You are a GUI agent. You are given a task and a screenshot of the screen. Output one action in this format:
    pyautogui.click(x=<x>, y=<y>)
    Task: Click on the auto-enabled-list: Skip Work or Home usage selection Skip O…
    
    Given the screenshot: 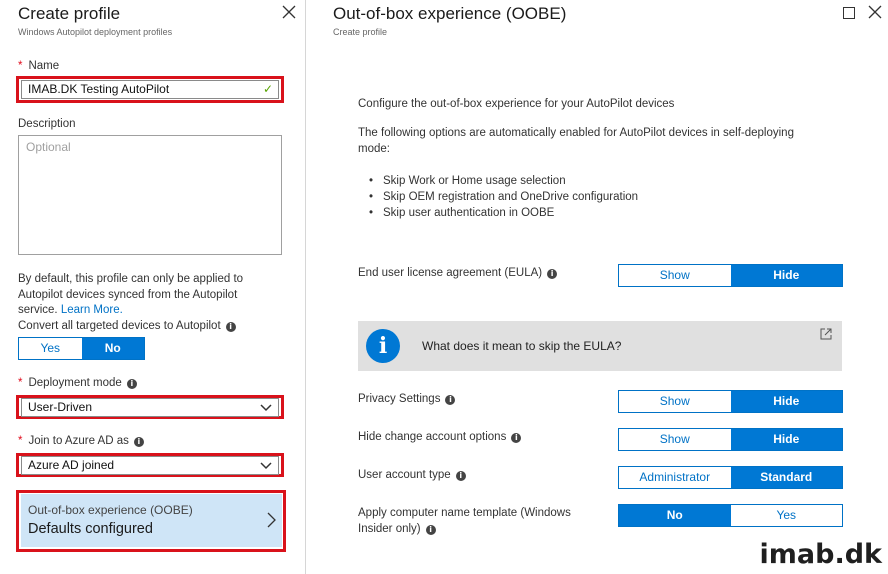 What is the action you would take?
    pyautogui.click(x=503, y=197)
    